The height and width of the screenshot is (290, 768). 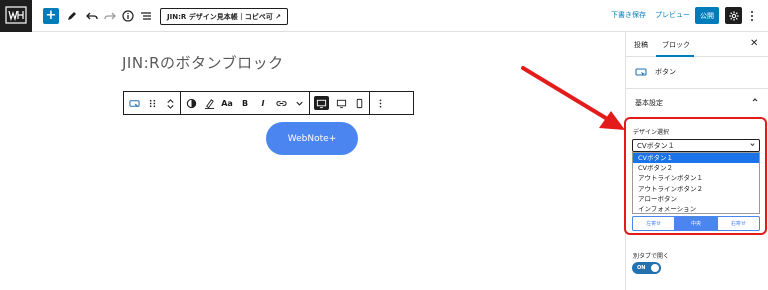 What do you see at coordinates (263, 103) in the screenshot?
I see `italic-button: I` at bounding box center [263, 103].